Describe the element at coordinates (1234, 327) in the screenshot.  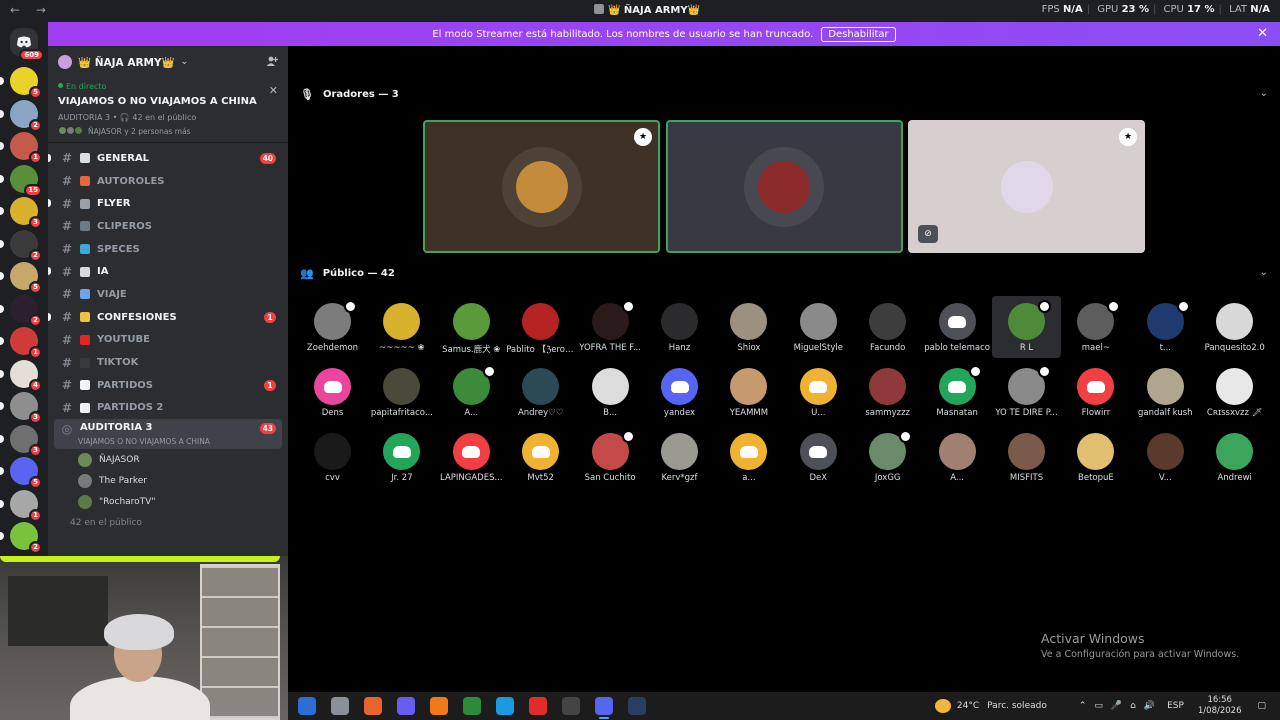
I see `audience-member: Panquesito2.0` at that location.